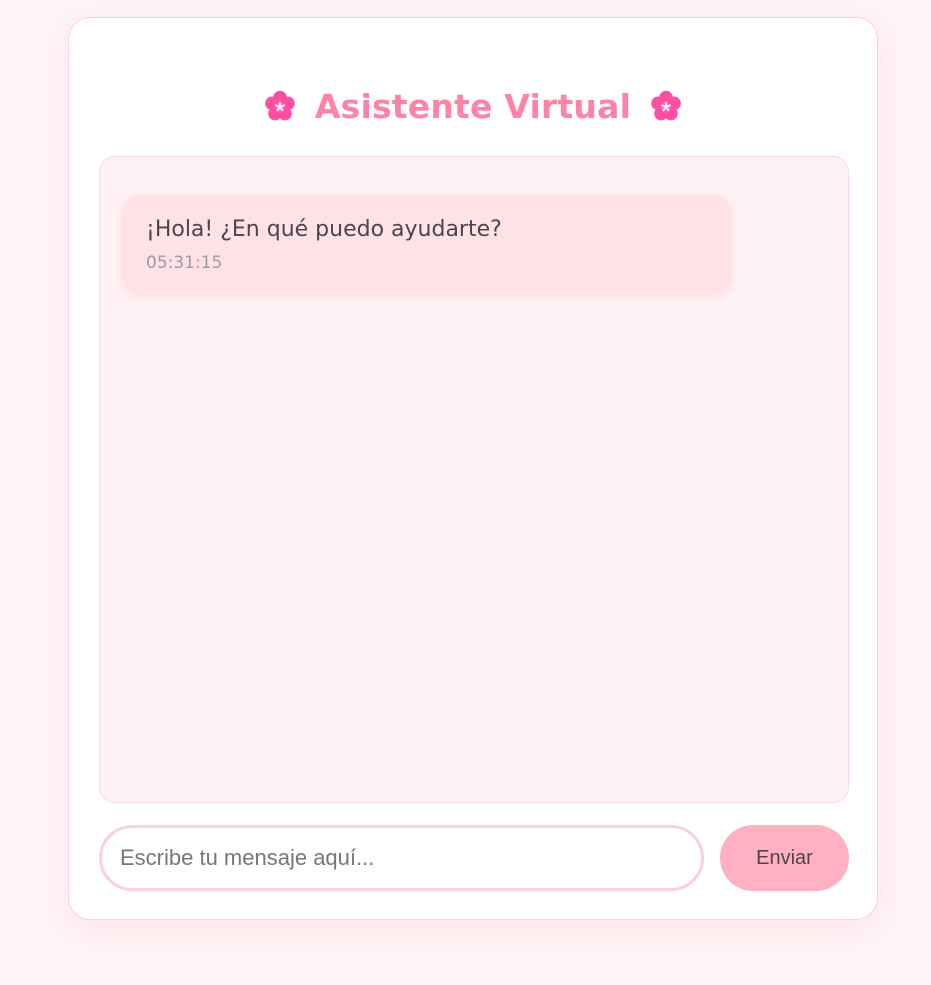 The height and width of the screenshot is (985, 931). I want to click on message-input, so click(401, 858).